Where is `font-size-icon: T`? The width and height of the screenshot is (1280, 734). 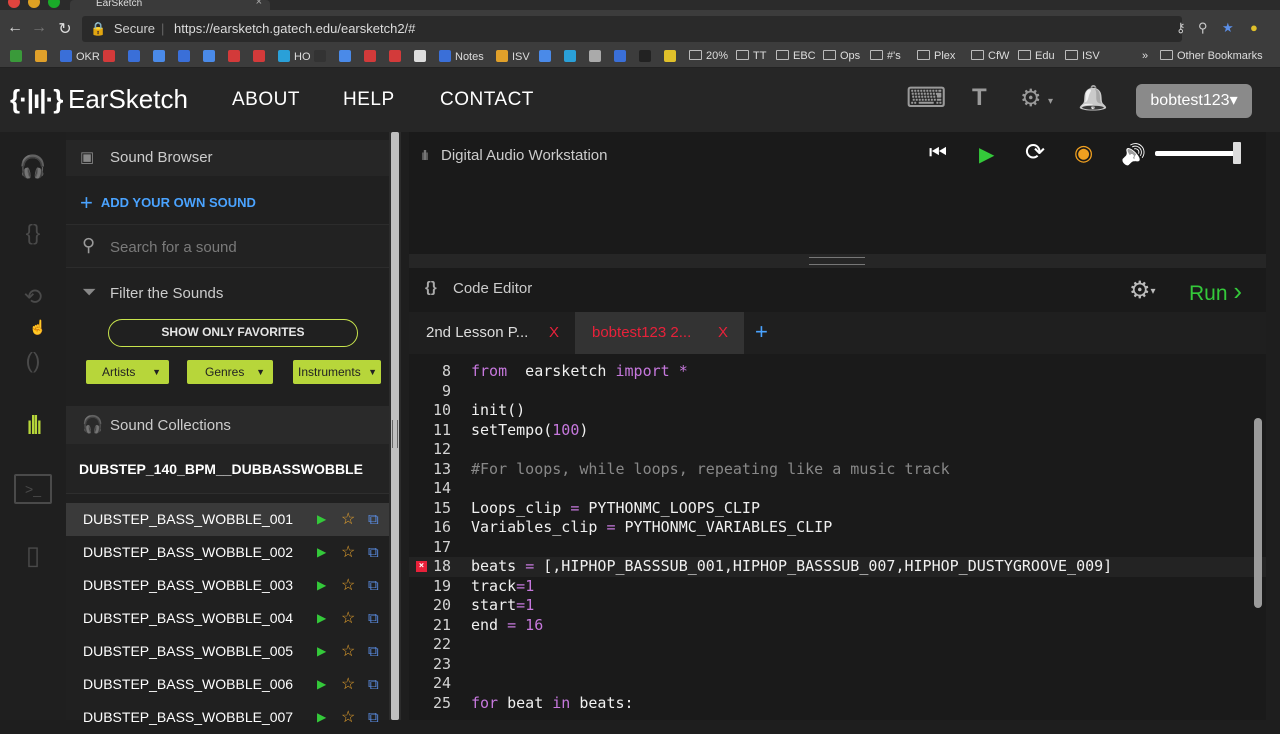 font-size-icon: T is located at coordinates (979, 98).